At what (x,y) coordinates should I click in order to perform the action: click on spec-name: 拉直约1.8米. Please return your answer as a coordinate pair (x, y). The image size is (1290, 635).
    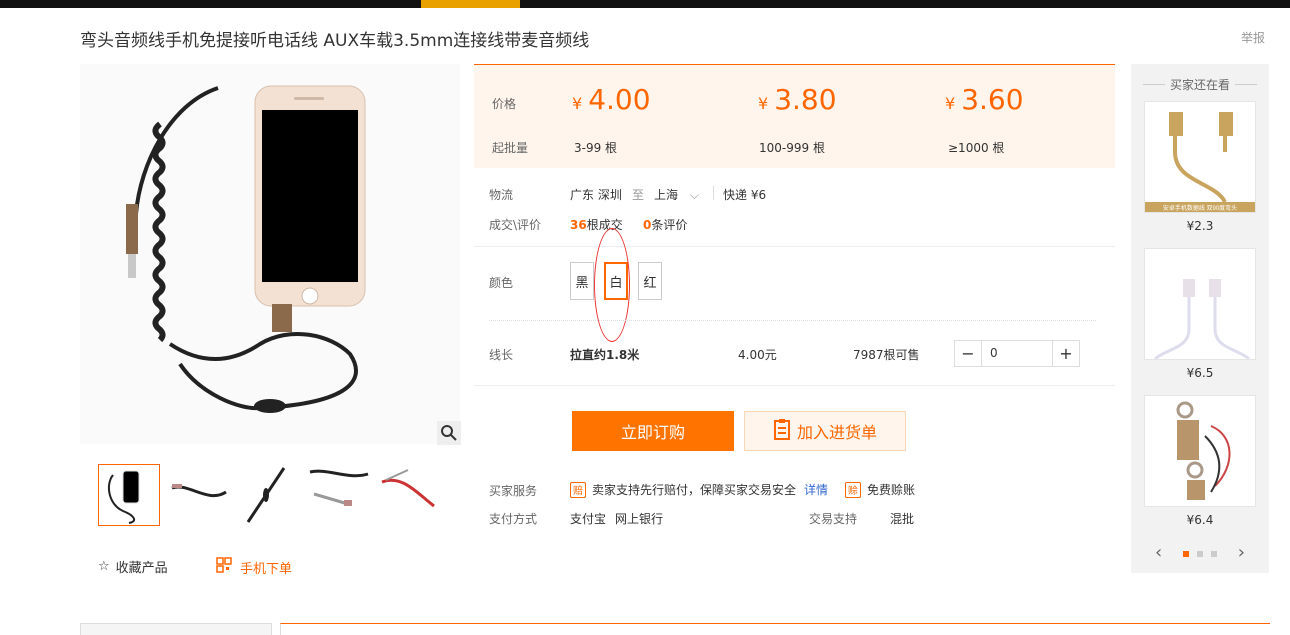
    Looking at the image, I should click on (605, 355).